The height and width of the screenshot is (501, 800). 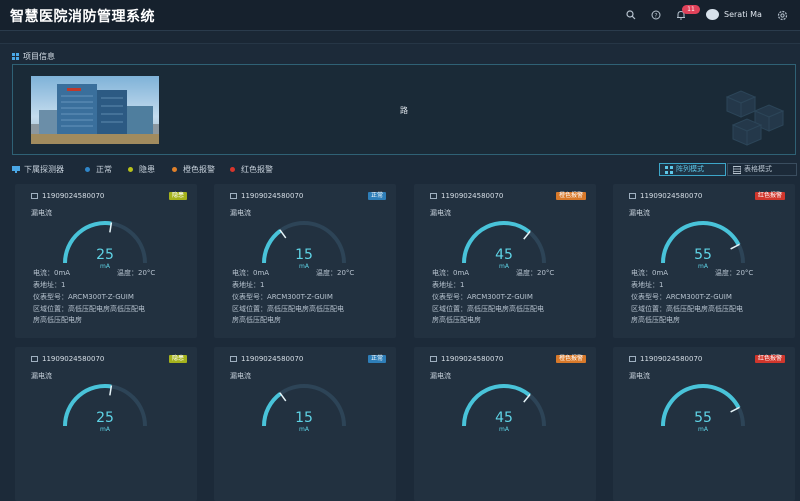 I want to click on notification-badge: 11, so click(x=691, y=9).